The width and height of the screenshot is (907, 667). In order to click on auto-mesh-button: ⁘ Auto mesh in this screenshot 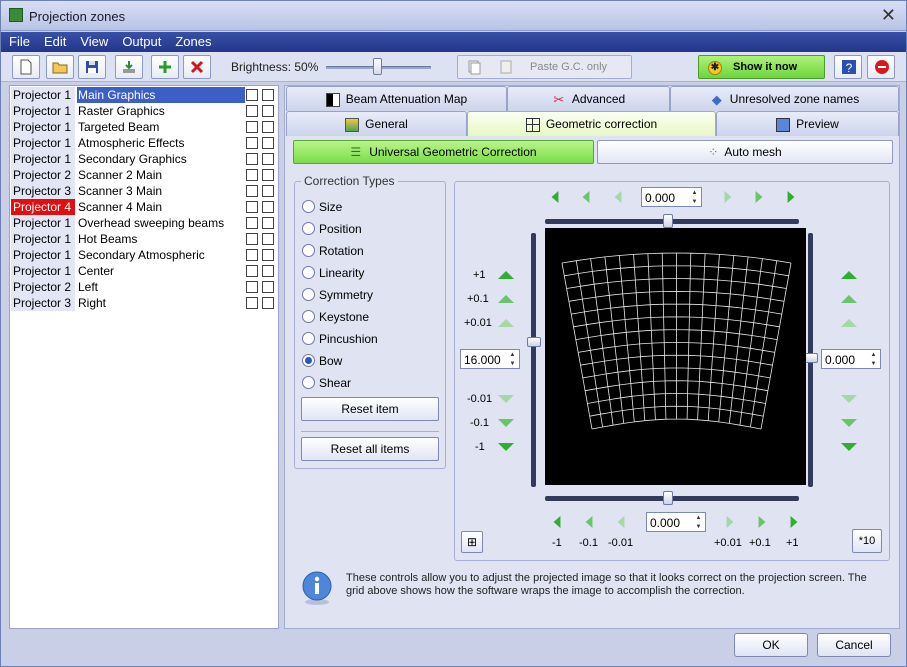, I will do `click(745, 152)`.